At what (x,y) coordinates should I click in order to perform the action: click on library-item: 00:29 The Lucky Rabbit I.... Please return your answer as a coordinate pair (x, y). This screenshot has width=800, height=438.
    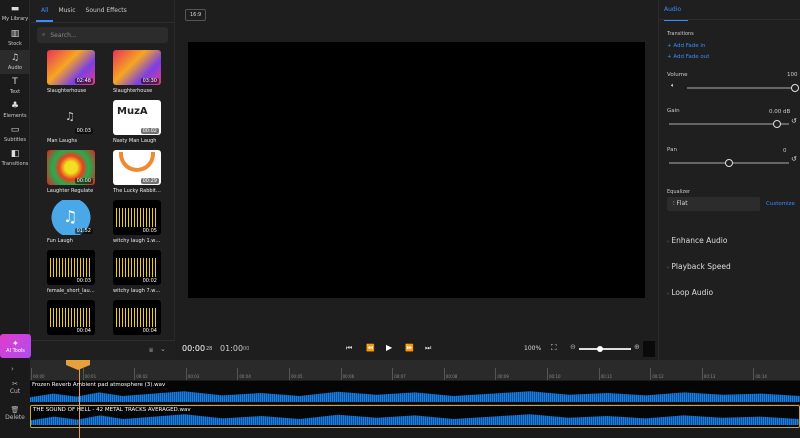
    Looking at the image, I should click on (137, 175).